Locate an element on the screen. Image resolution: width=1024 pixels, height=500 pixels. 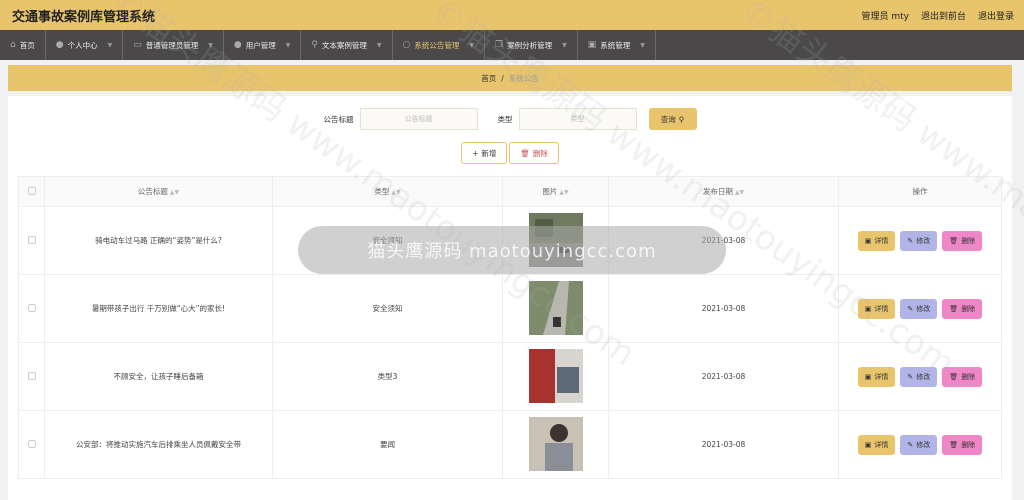
nav-label: 案例分析管理 is located at coordinates (530, 45).